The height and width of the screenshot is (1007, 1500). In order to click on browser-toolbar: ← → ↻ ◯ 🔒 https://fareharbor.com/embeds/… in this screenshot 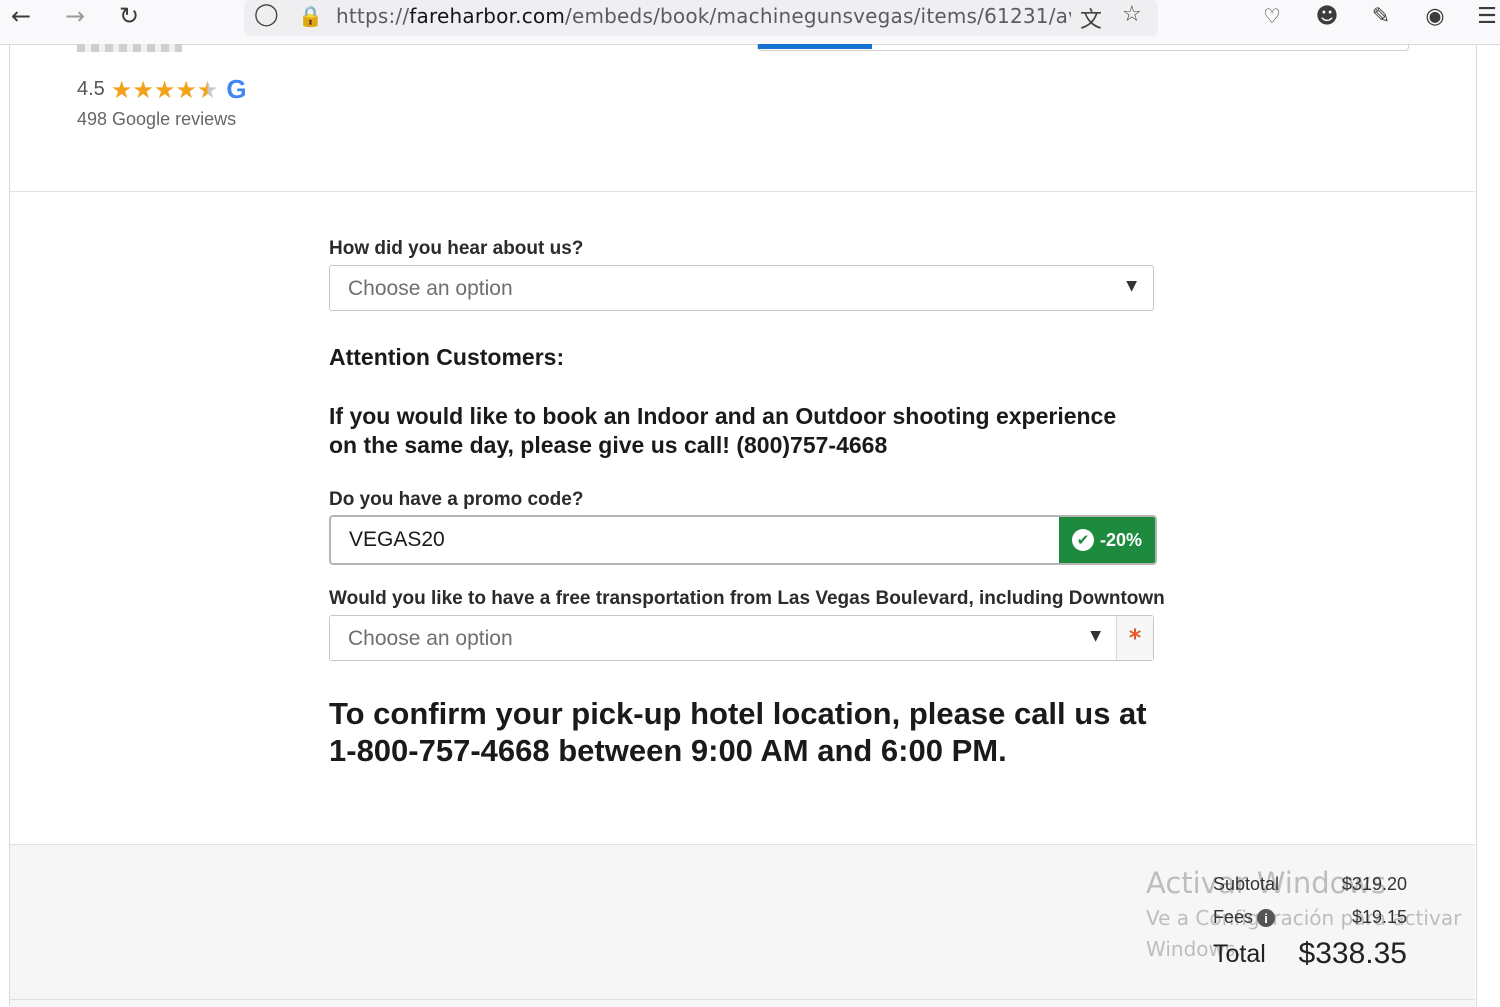, I will do `click(750, 22)`.